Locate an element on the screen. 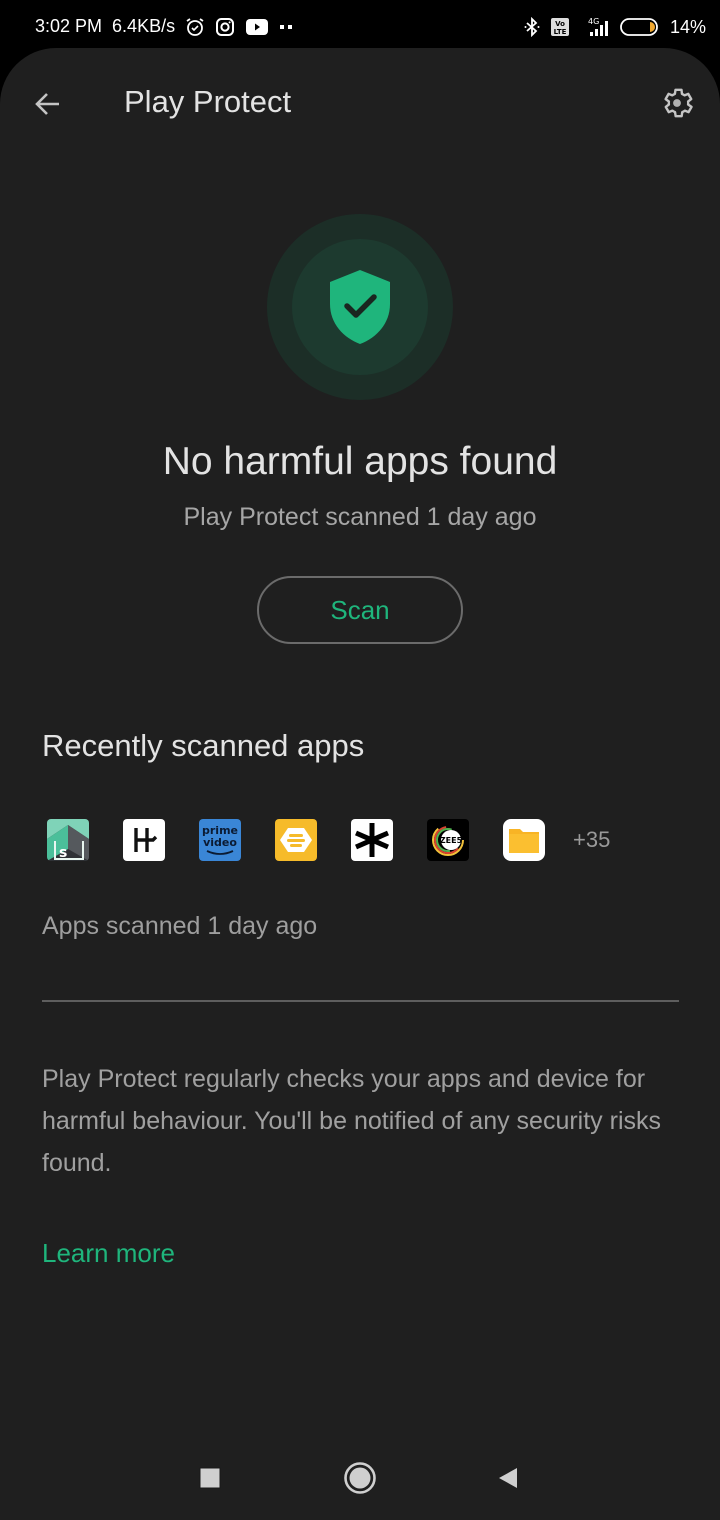 Image resolution: width=720 pixels, height=1520 pixels. status-headline: No harmful apps found is located at coordinates (360, 461).